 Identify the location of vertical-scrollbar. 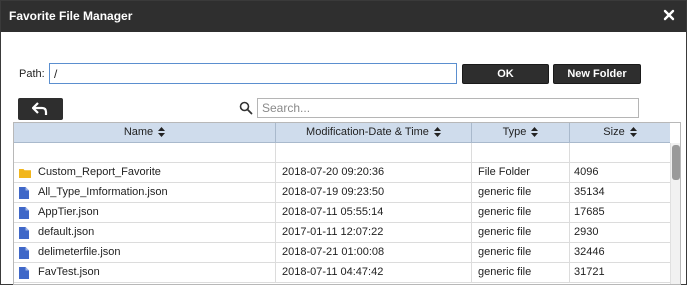
(675, 213).